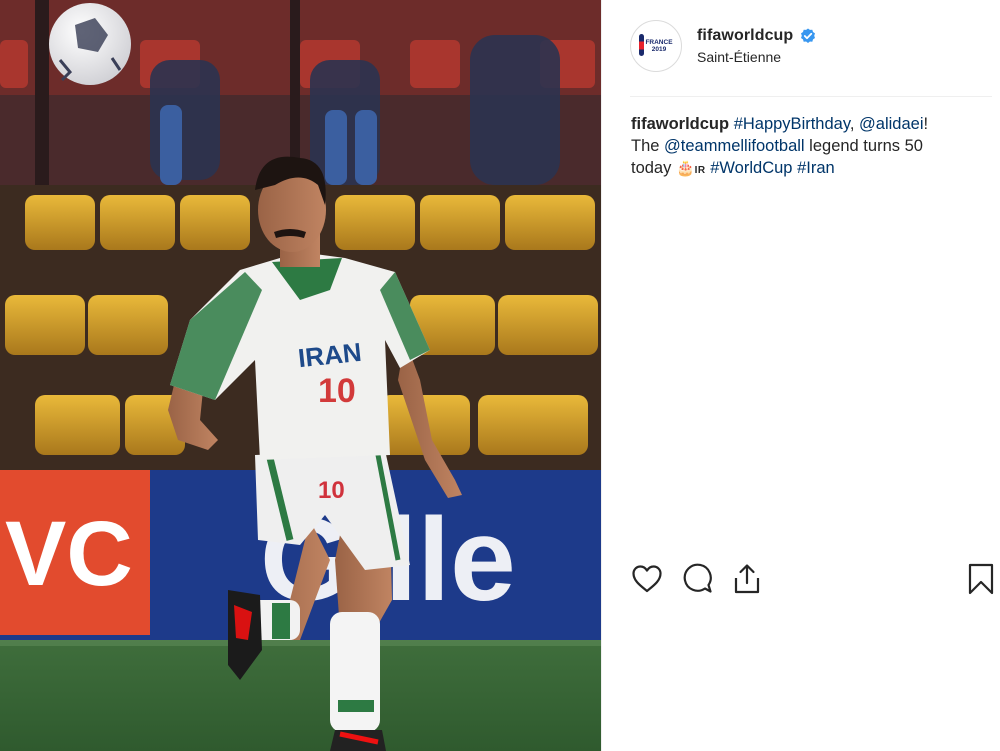 The width and height of the screenshot is (1000, 751). Describe the element at coordinates (653, 168) in the screenshot. I see `caption-today: today` at that location.